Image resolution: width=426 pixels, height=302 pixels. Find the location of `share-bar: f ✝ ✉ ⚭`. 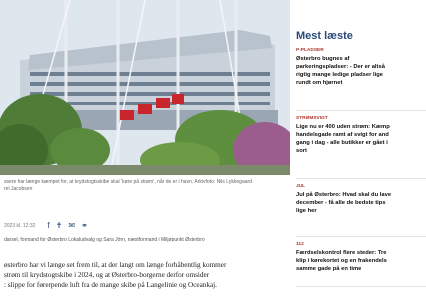

share-bar: f ✝ ✉ ⚭ is located at coordinates (67, 226).